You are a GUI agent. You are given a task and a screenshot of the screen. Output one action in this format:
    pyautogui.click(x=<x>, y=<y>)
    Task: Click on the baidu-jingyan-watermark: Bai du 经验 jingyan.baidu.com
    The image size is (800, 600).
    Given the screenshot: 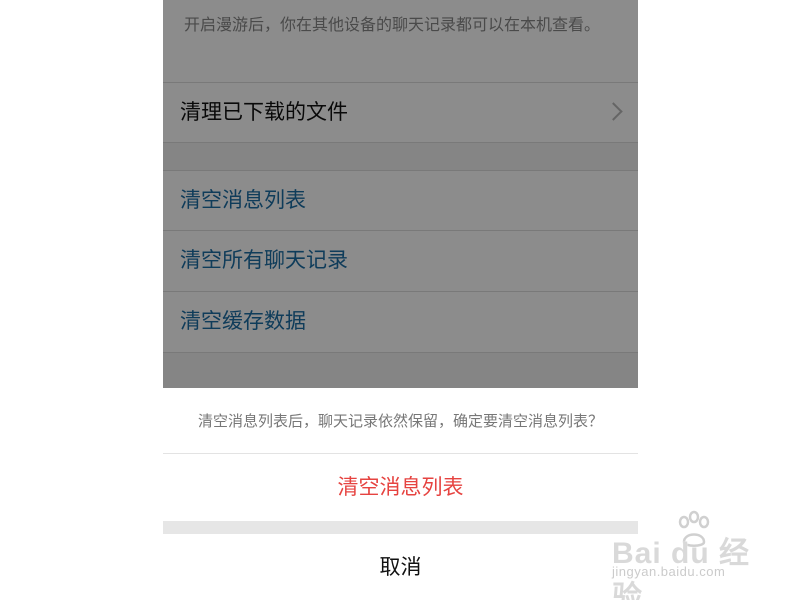 What is the action you would take?
    pyautogui.click(x=687, y=555)
    